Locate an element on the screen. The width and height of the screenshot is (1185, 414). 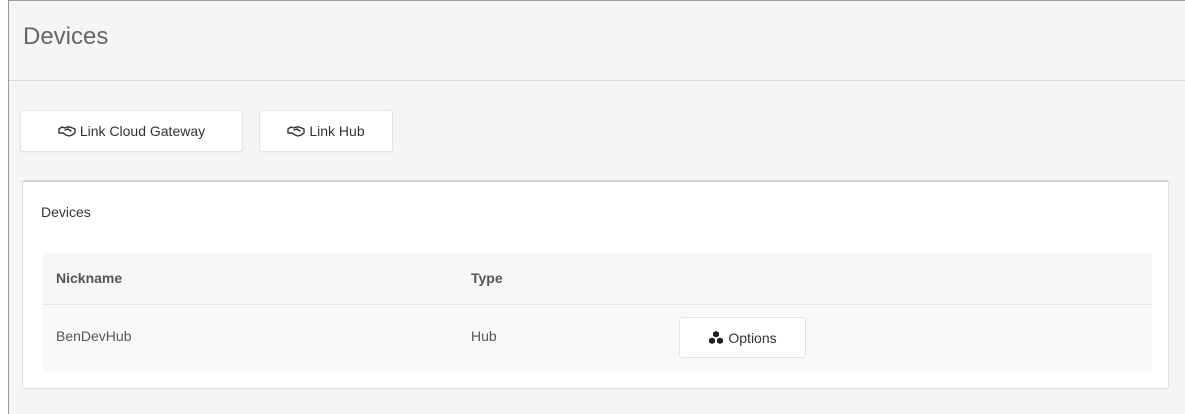
cubes-icon is located at coordinates (716, 337).